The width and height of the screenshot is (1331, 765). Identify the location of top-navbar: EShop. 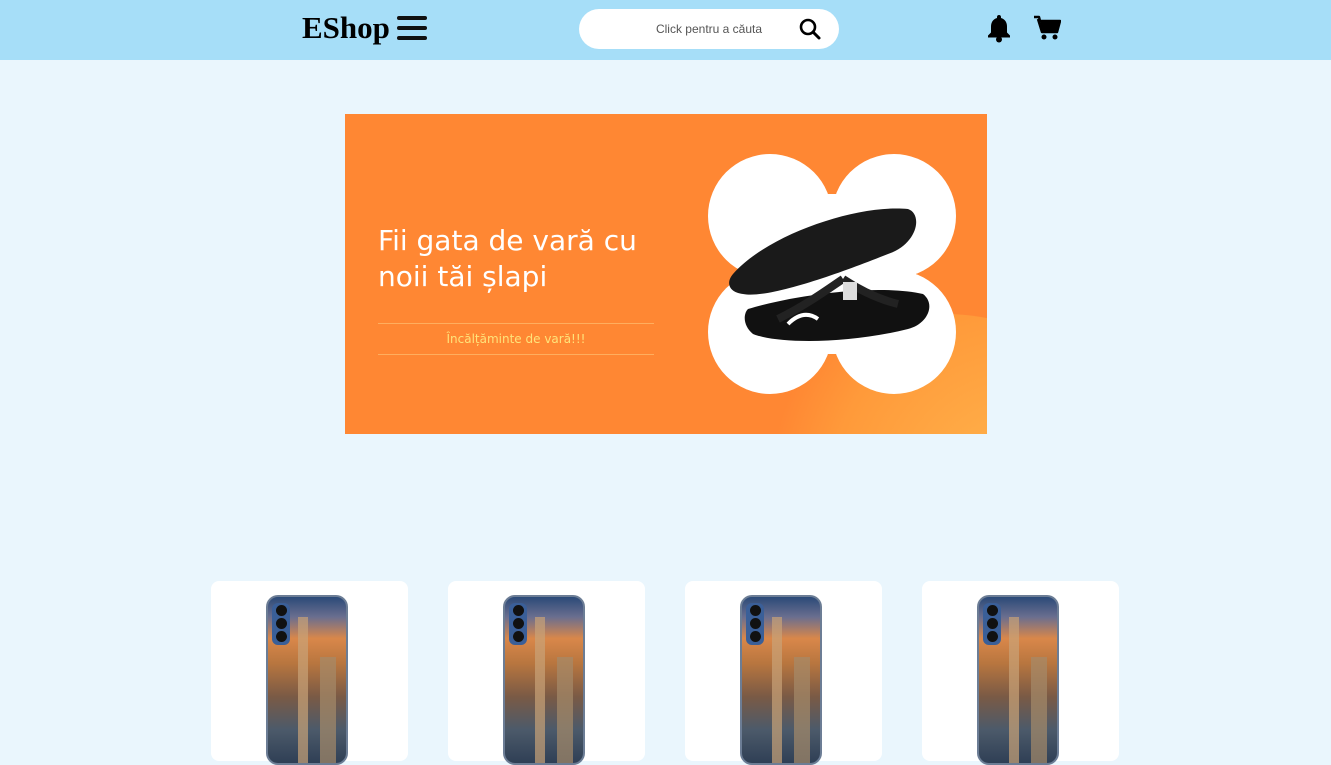
(665, 30).